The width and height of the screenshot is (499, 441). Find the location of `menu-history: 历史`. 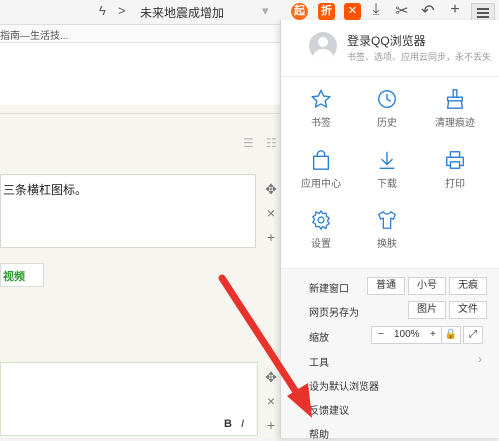

menu-history: 历史 is located at coordinates (387, 117).